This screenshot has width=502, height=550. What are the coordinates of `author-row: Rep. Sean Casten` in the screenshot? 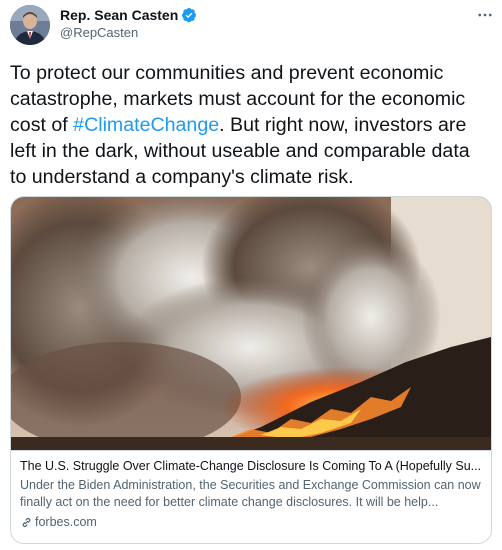 It's located at (128, 15).